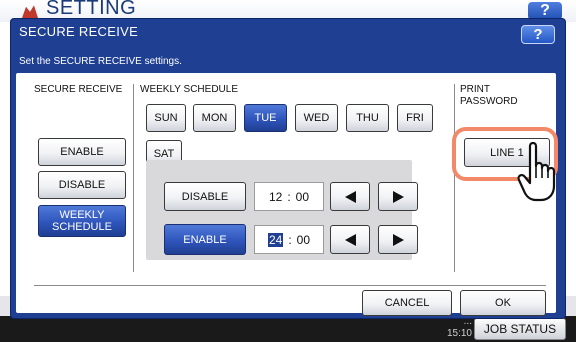  Describe the element at coordinates (290, 285) in the screenshot. I see `divider-bottom` at that location.